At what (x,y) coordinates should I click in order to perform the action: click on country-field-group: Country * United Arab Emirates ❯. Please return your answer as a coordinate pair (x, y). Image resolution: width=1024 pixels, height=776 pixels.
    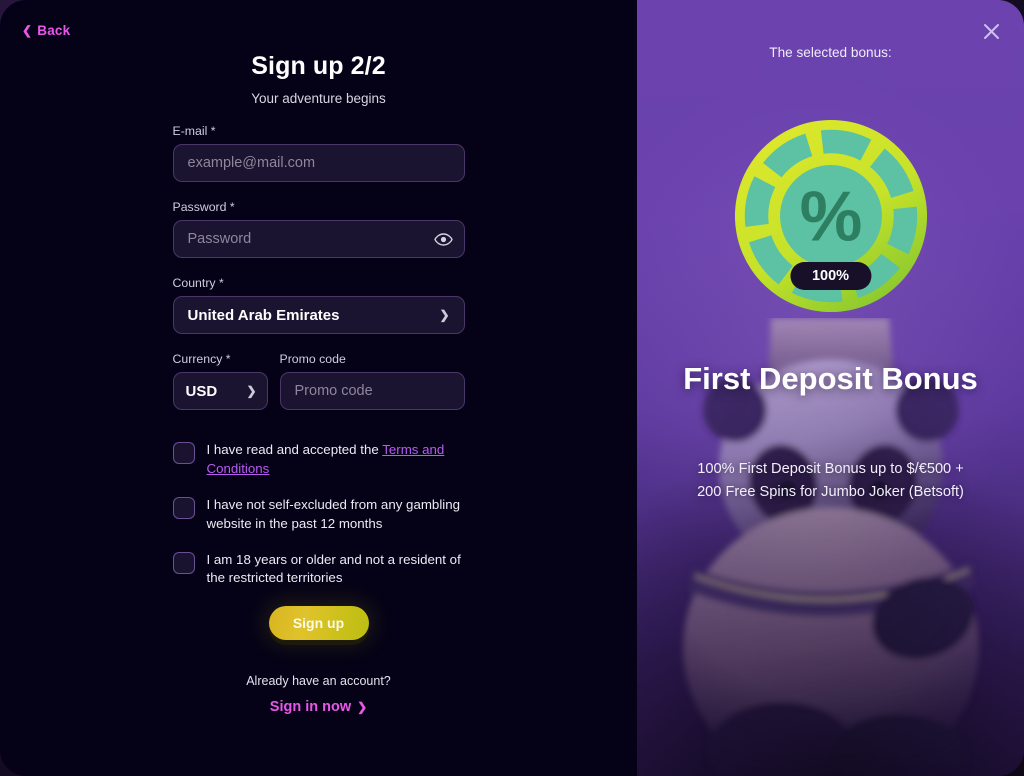
    Looking at the image, I should click on (318, 305).